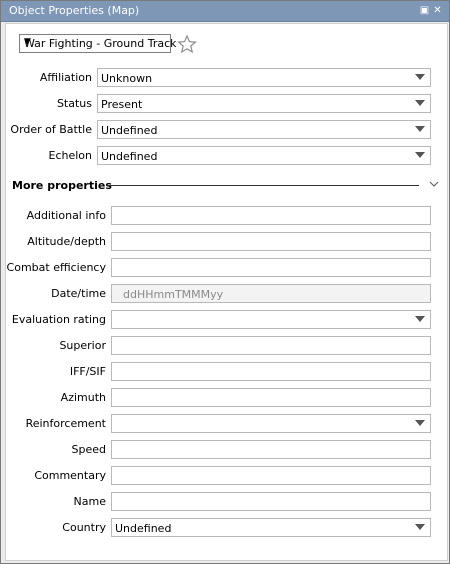  I want to click on affiliation-dropdown: Unknown, so click(264, 77).